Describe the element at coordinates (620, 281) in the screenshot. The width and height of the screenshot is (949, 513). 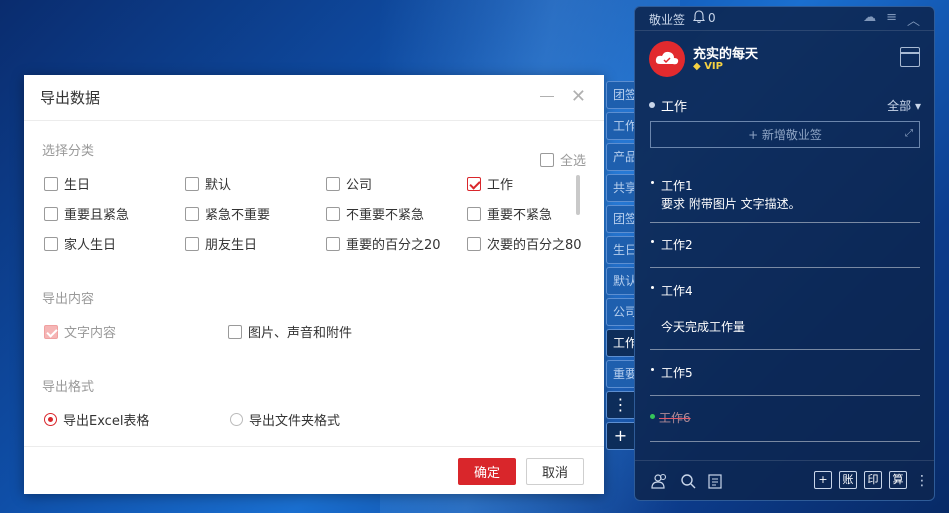
I see `side-tab: 默认` at that location.